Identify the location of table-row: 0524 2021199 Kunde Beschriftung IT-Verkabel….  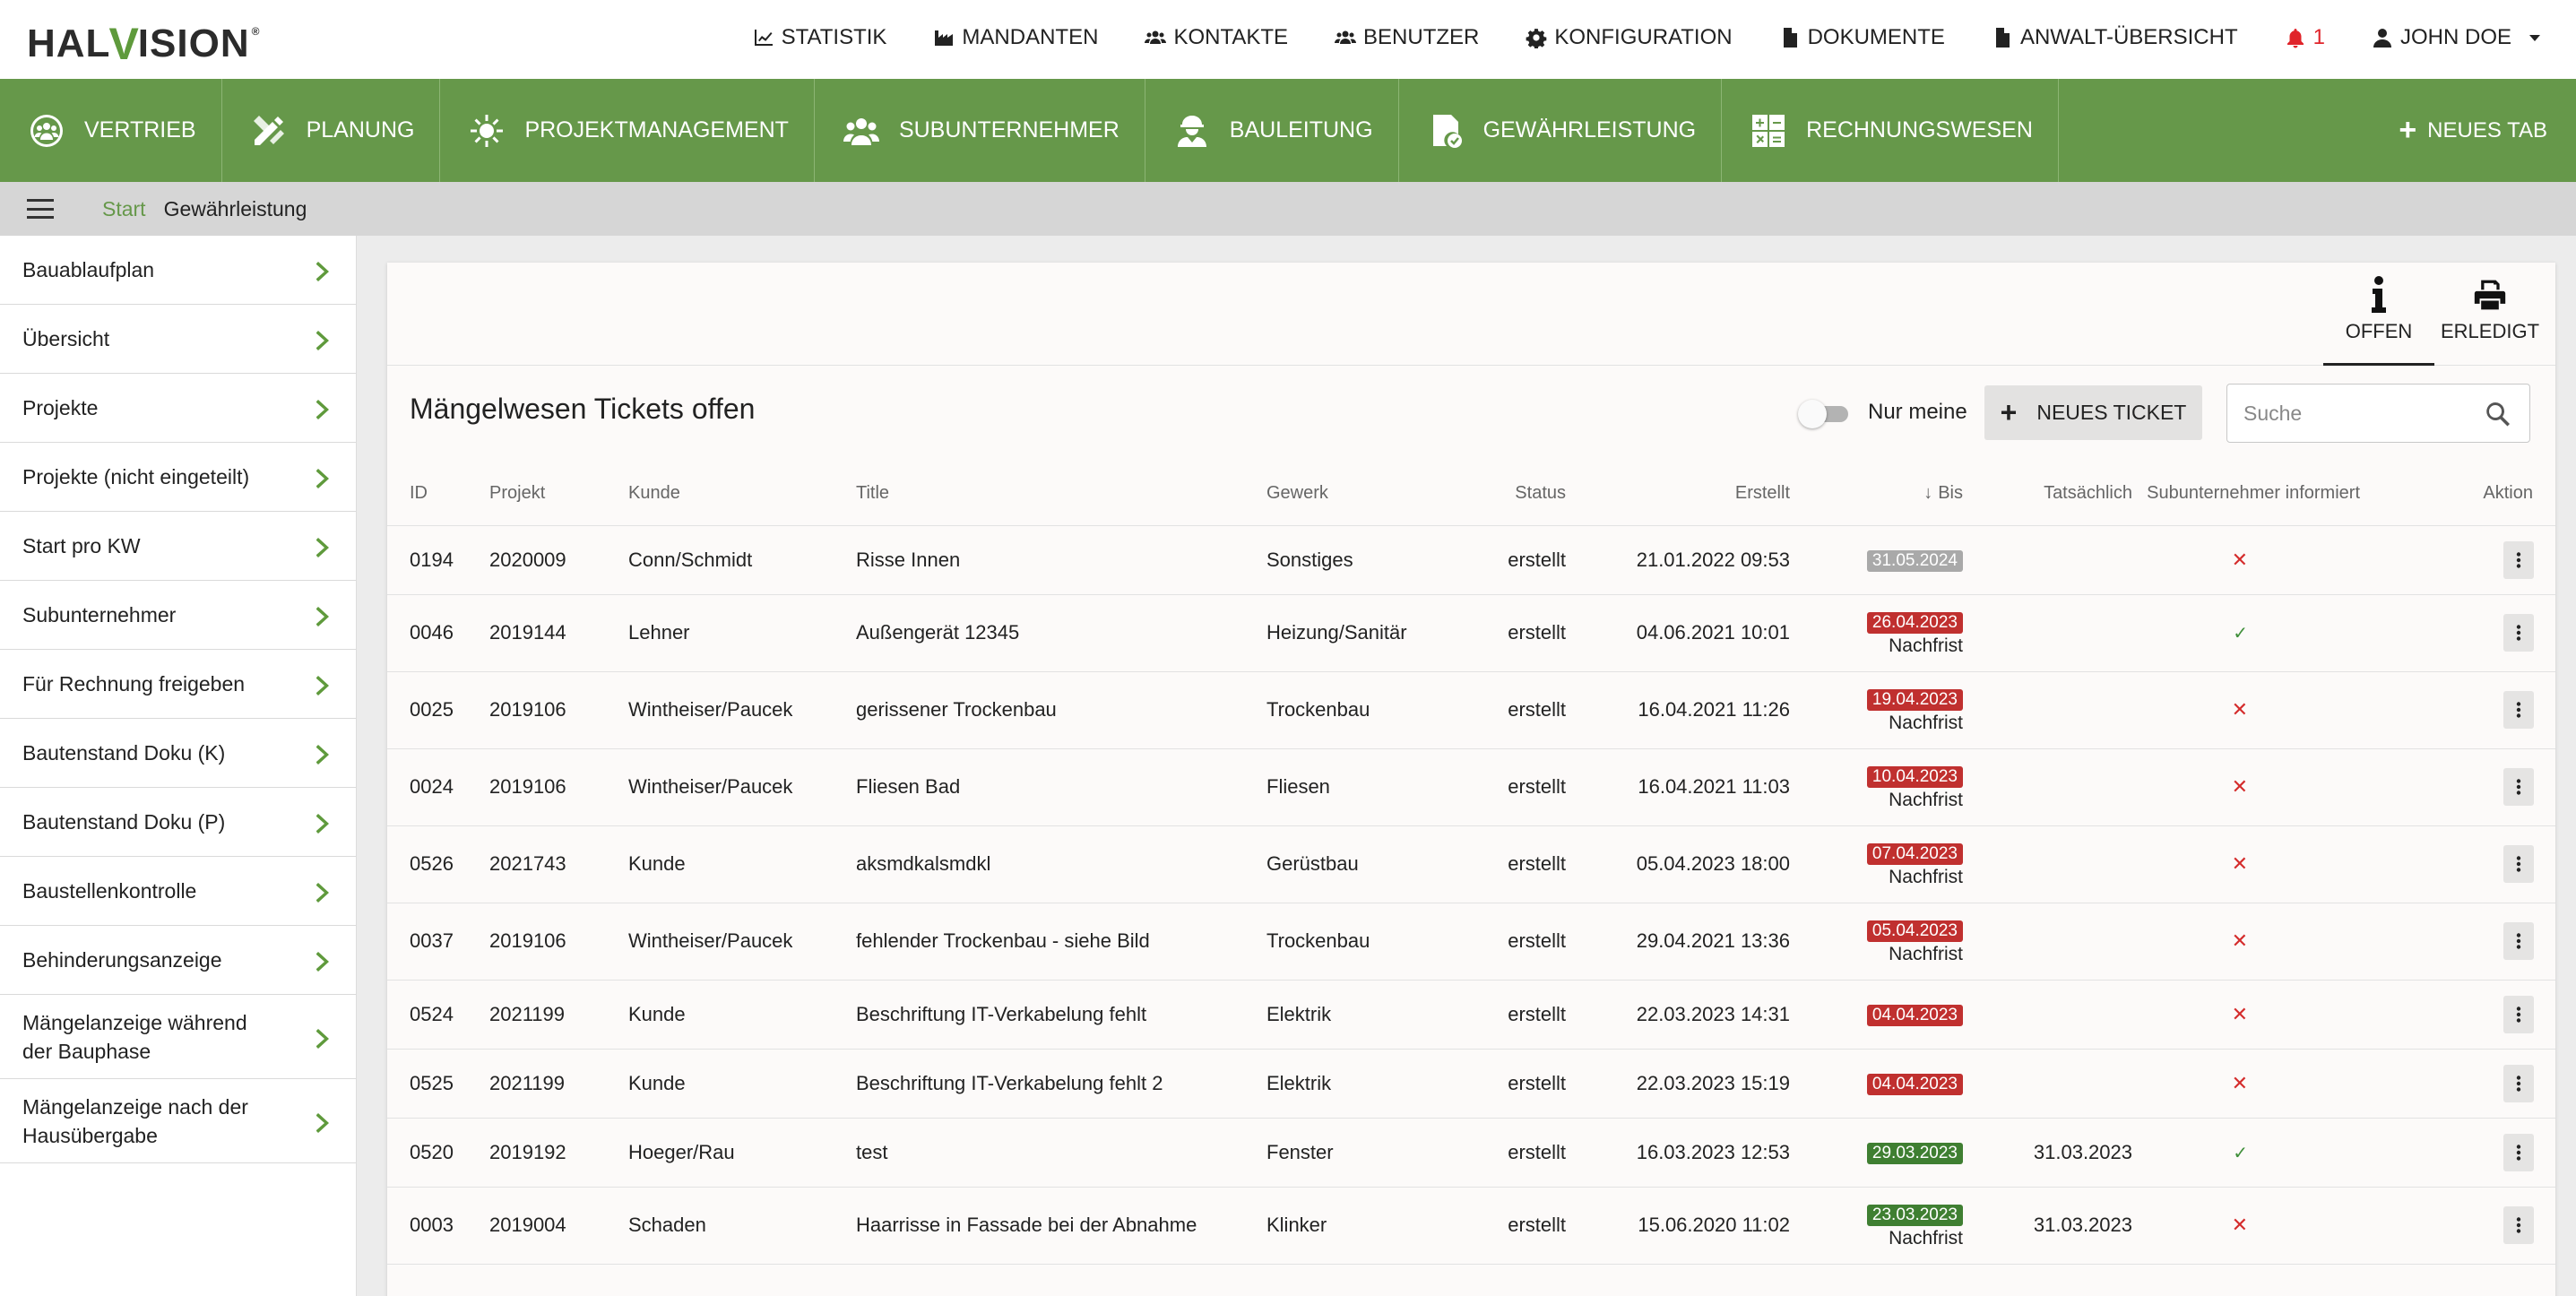
(1471, 1015).